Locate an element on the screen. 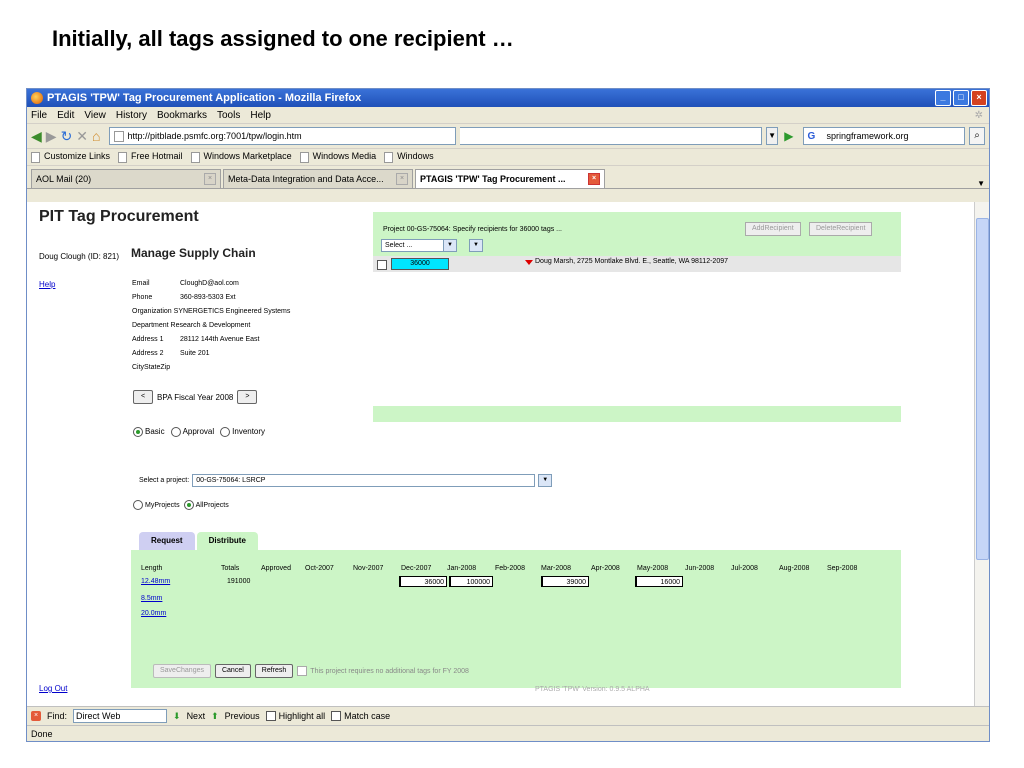 The width and height of the screenshot is (1024, 768). find-previous-button: Previous is located at coordinates (242, 716).